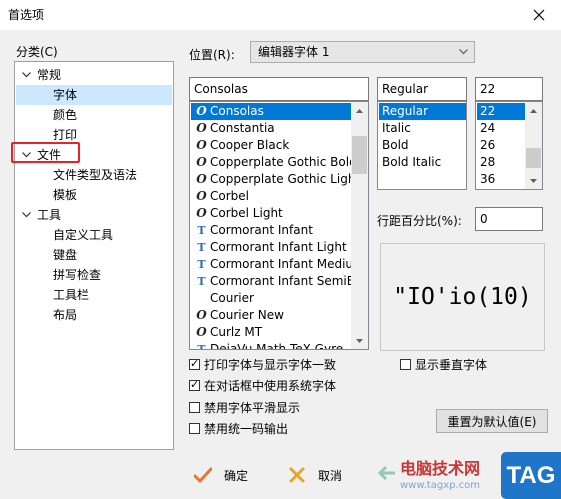  Describe the element at coordinates (362, 52) in the screenshot. I see `position-dropdown: 编辑器字体 1` at that location.